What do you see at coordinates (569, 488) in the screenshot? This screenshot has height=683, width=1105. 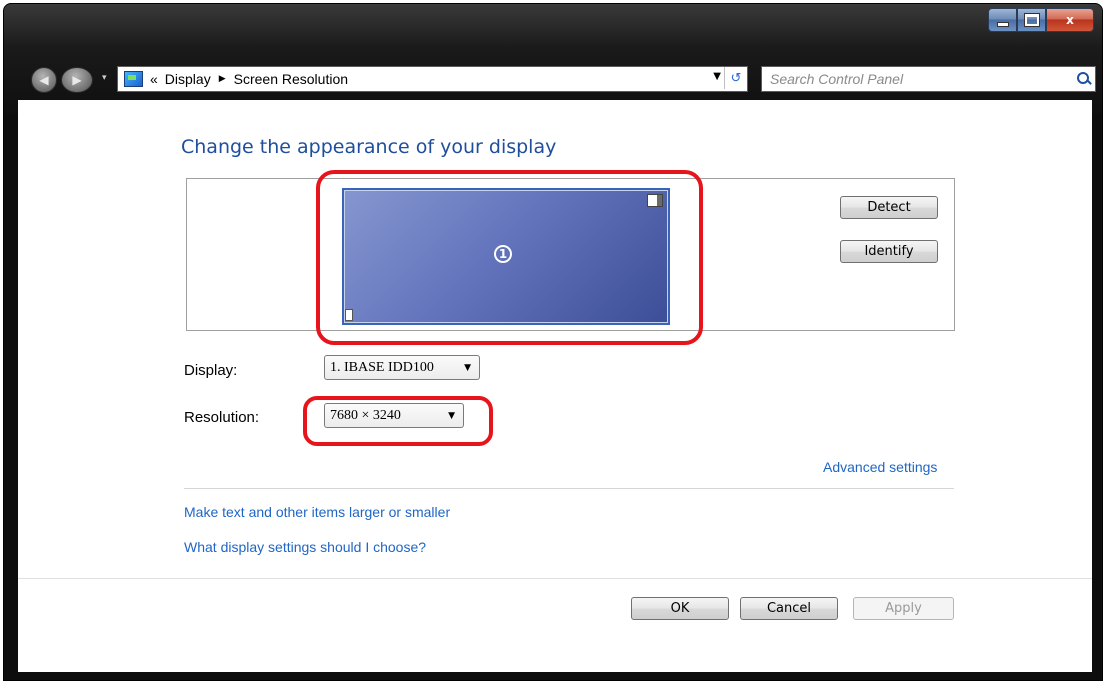 I see `section-divider` at bounding box center [569, 488].